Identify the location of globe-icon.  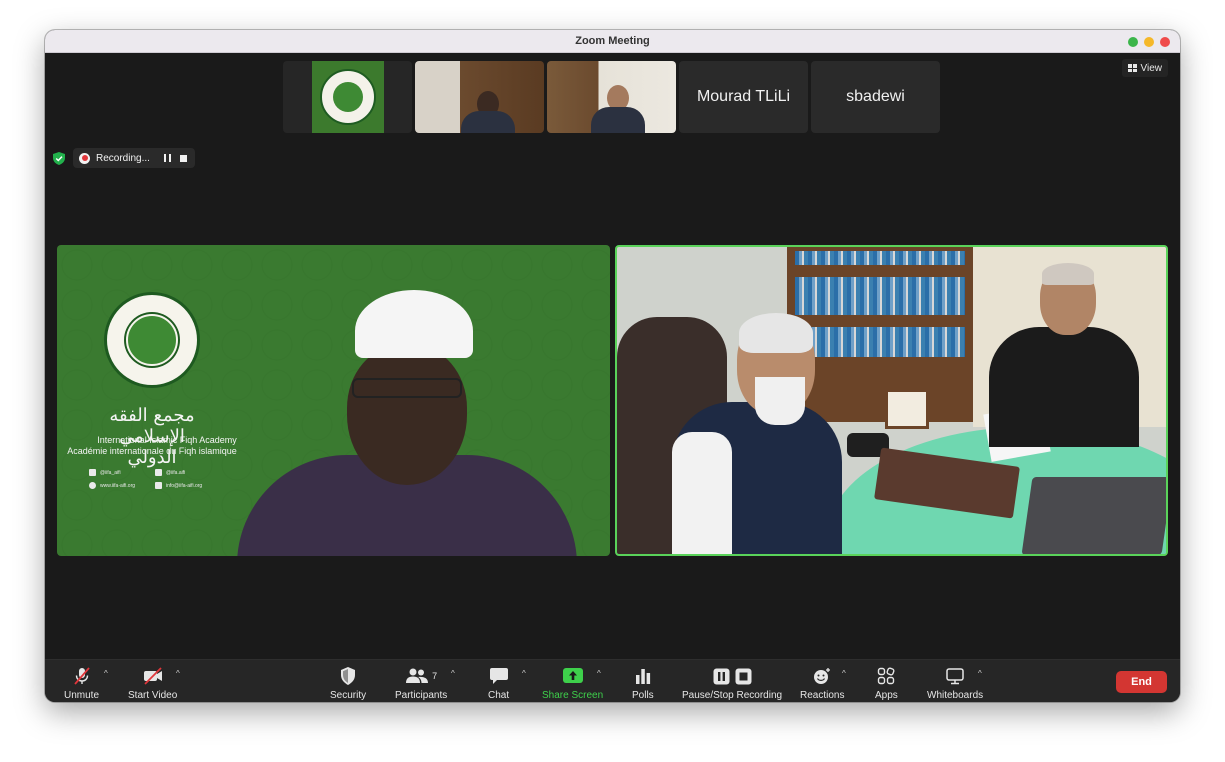
(92, 485).